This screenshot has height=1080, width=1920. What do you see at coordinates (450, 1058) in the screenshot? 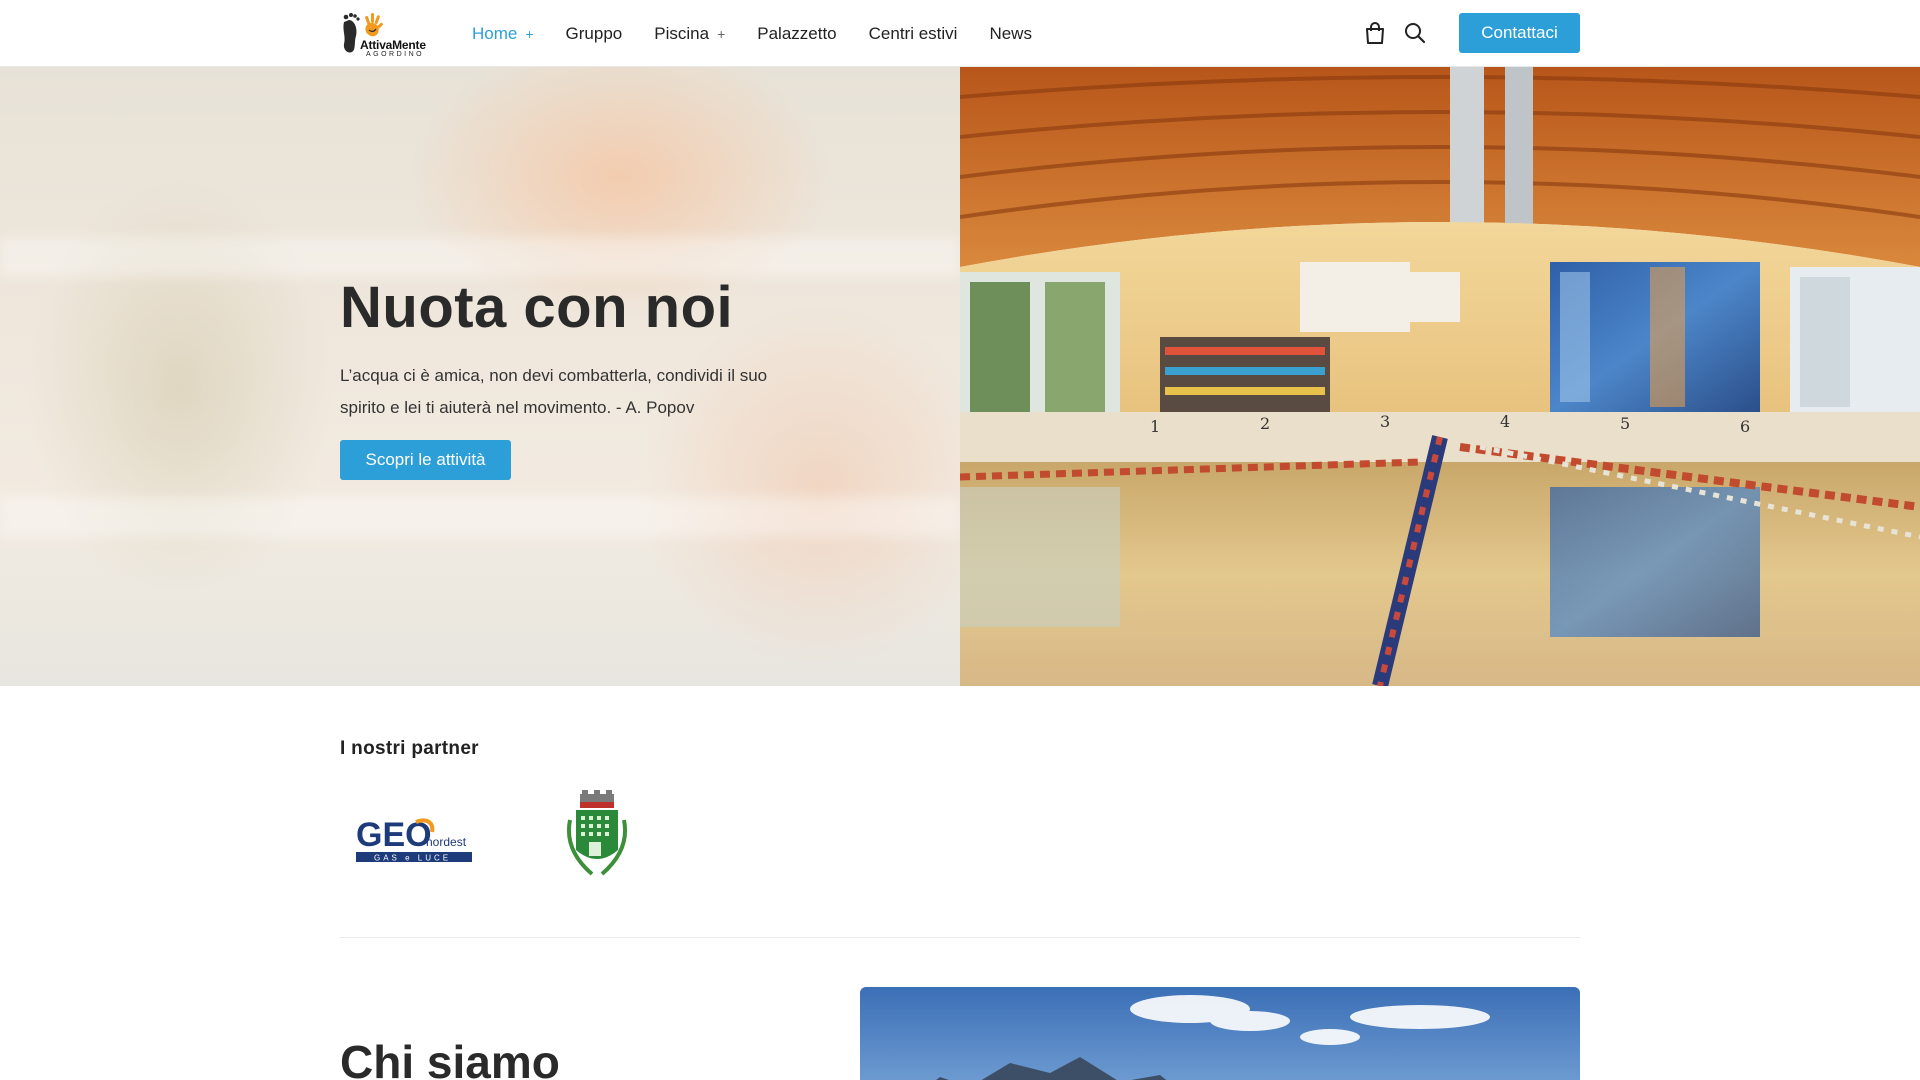
I see `about-title: Chi siamo` at bounding box center [450, 1058].